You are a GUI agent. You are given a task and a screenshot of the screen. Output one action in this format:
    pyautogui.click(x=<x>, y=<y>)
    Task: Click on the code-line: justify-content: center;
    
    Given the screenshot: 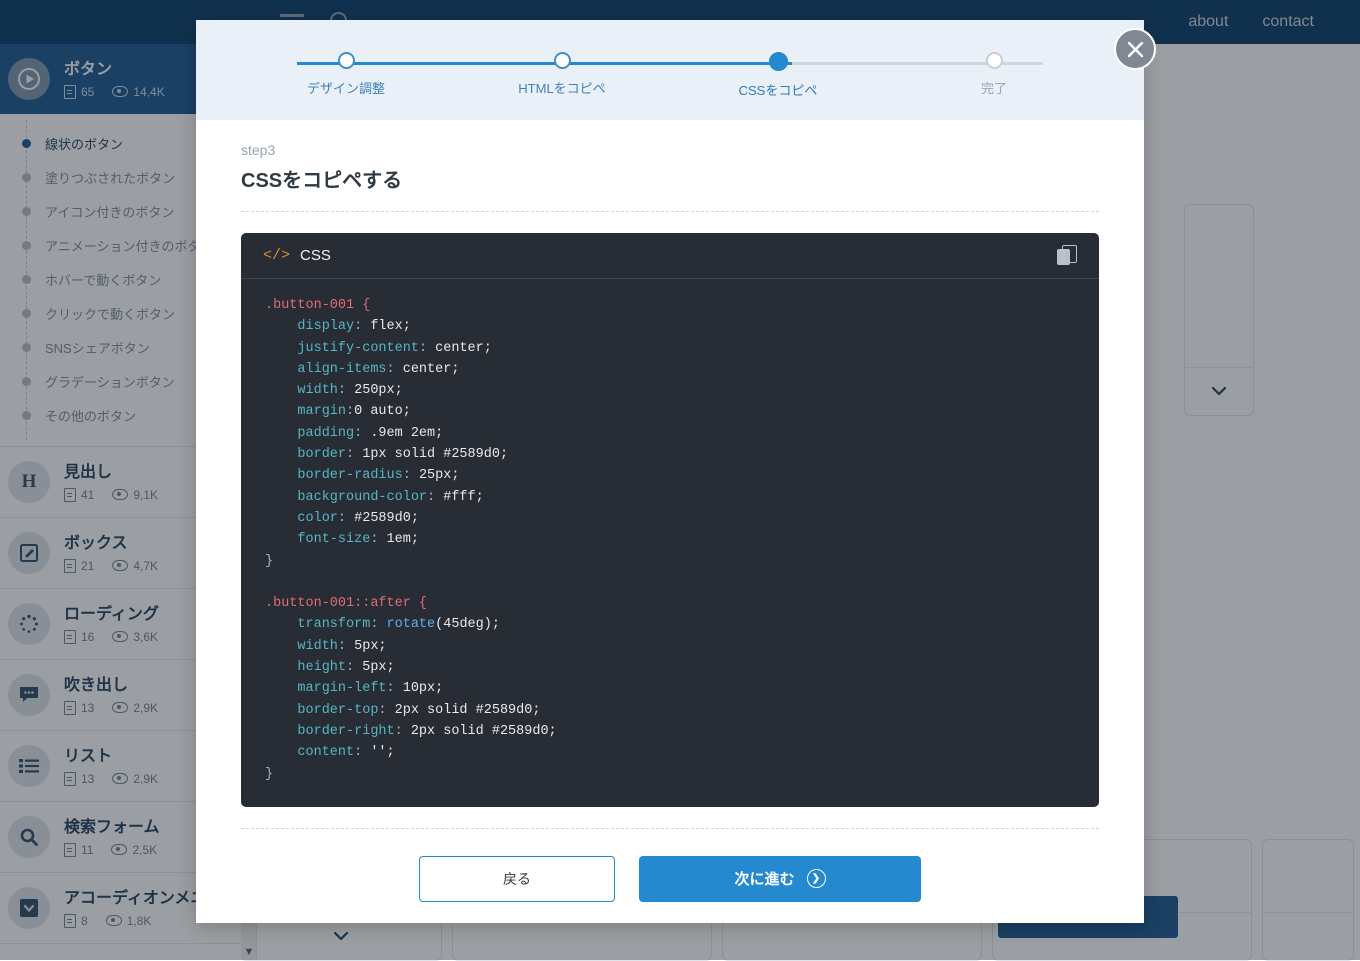 What is the action you would take?
    pyautogui.click(x=394, y=348)
    